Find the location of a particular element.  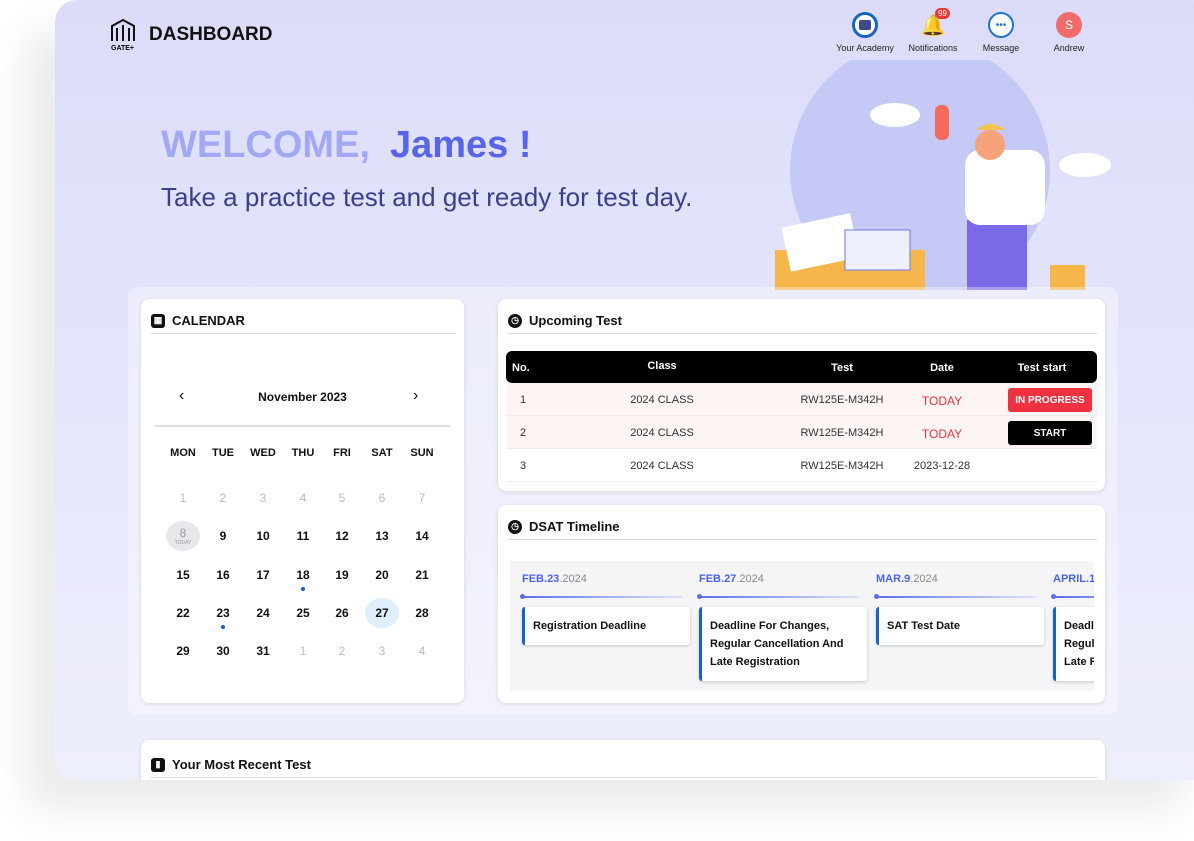

calendar-day: 21 is located at coordinates (422, 575).